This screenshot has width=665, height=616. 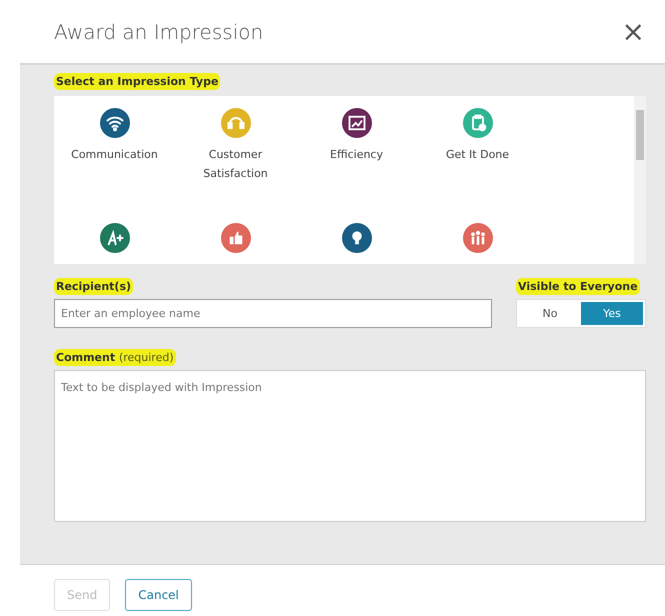 I want to click on impression-label: Satisfaction, so click(x=235, y=174).